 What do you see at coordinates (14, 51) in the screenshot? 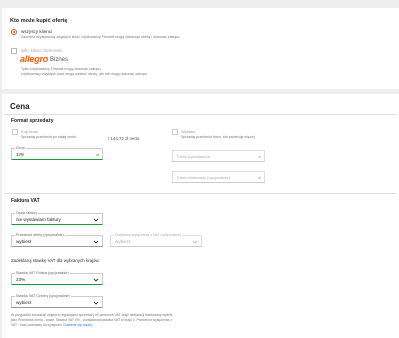
I see `checkbox-business-only` at bounding box center [14, 51].